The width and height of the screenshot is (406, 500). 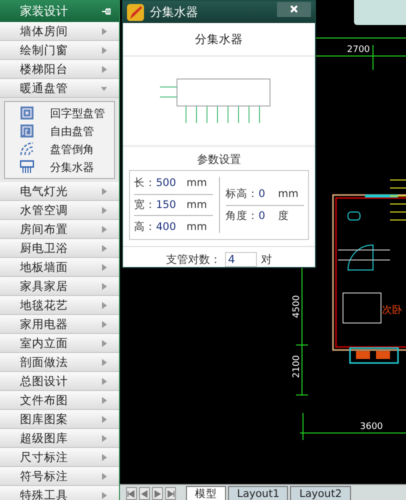 I want to click on previous-icon, so click(x=144, y=494).